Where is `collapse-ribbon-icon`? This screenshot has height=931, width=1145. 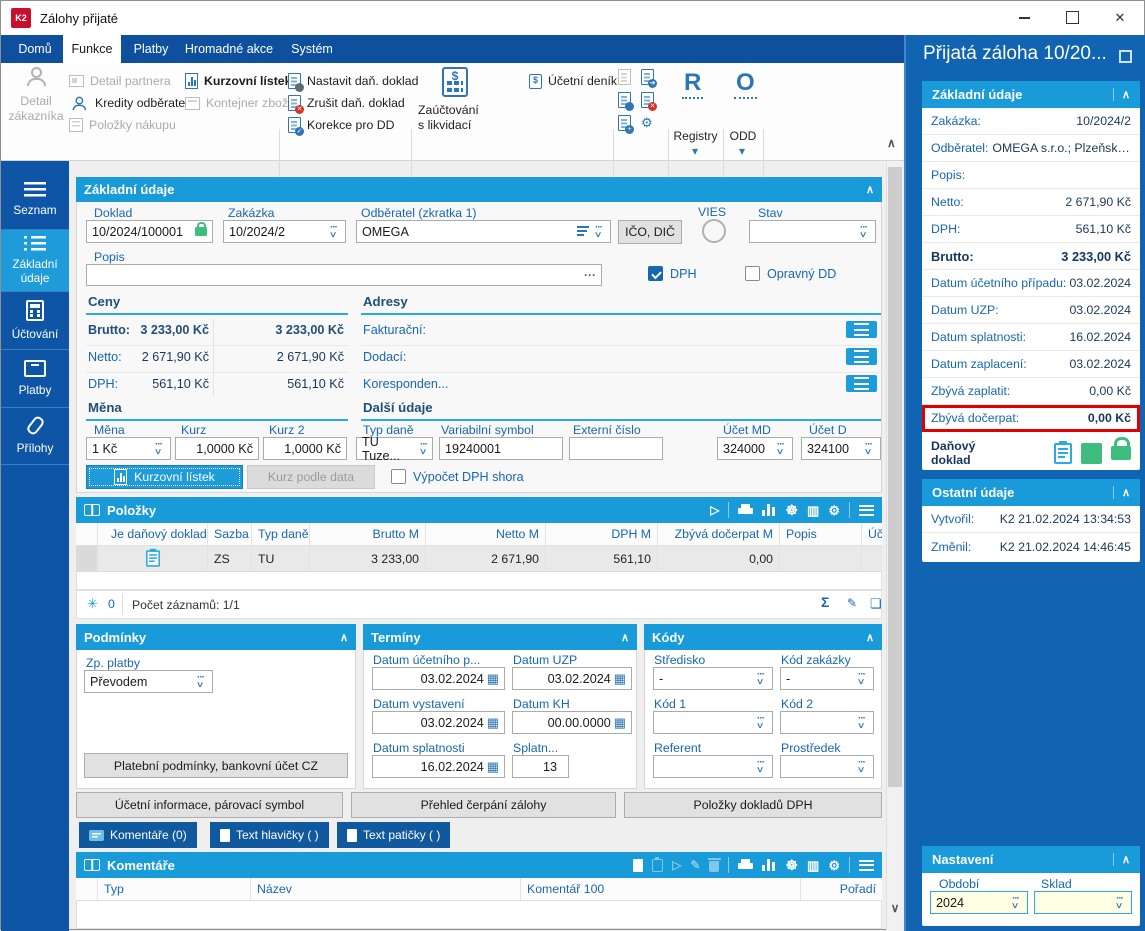
collapse-ribbon-icon is located at coordinates (891, 143).